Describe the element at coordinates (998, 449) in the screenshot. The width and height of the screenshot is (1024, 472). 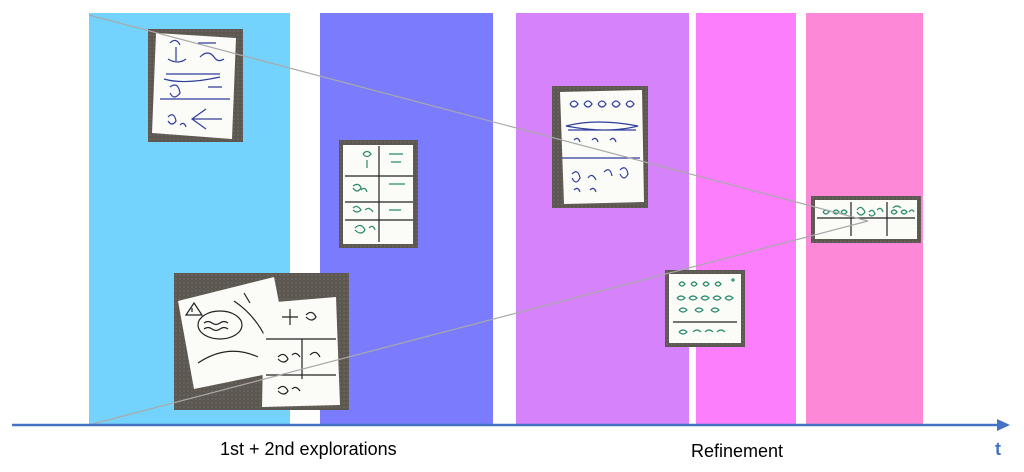
I see `time-axis-label: t` at that location.